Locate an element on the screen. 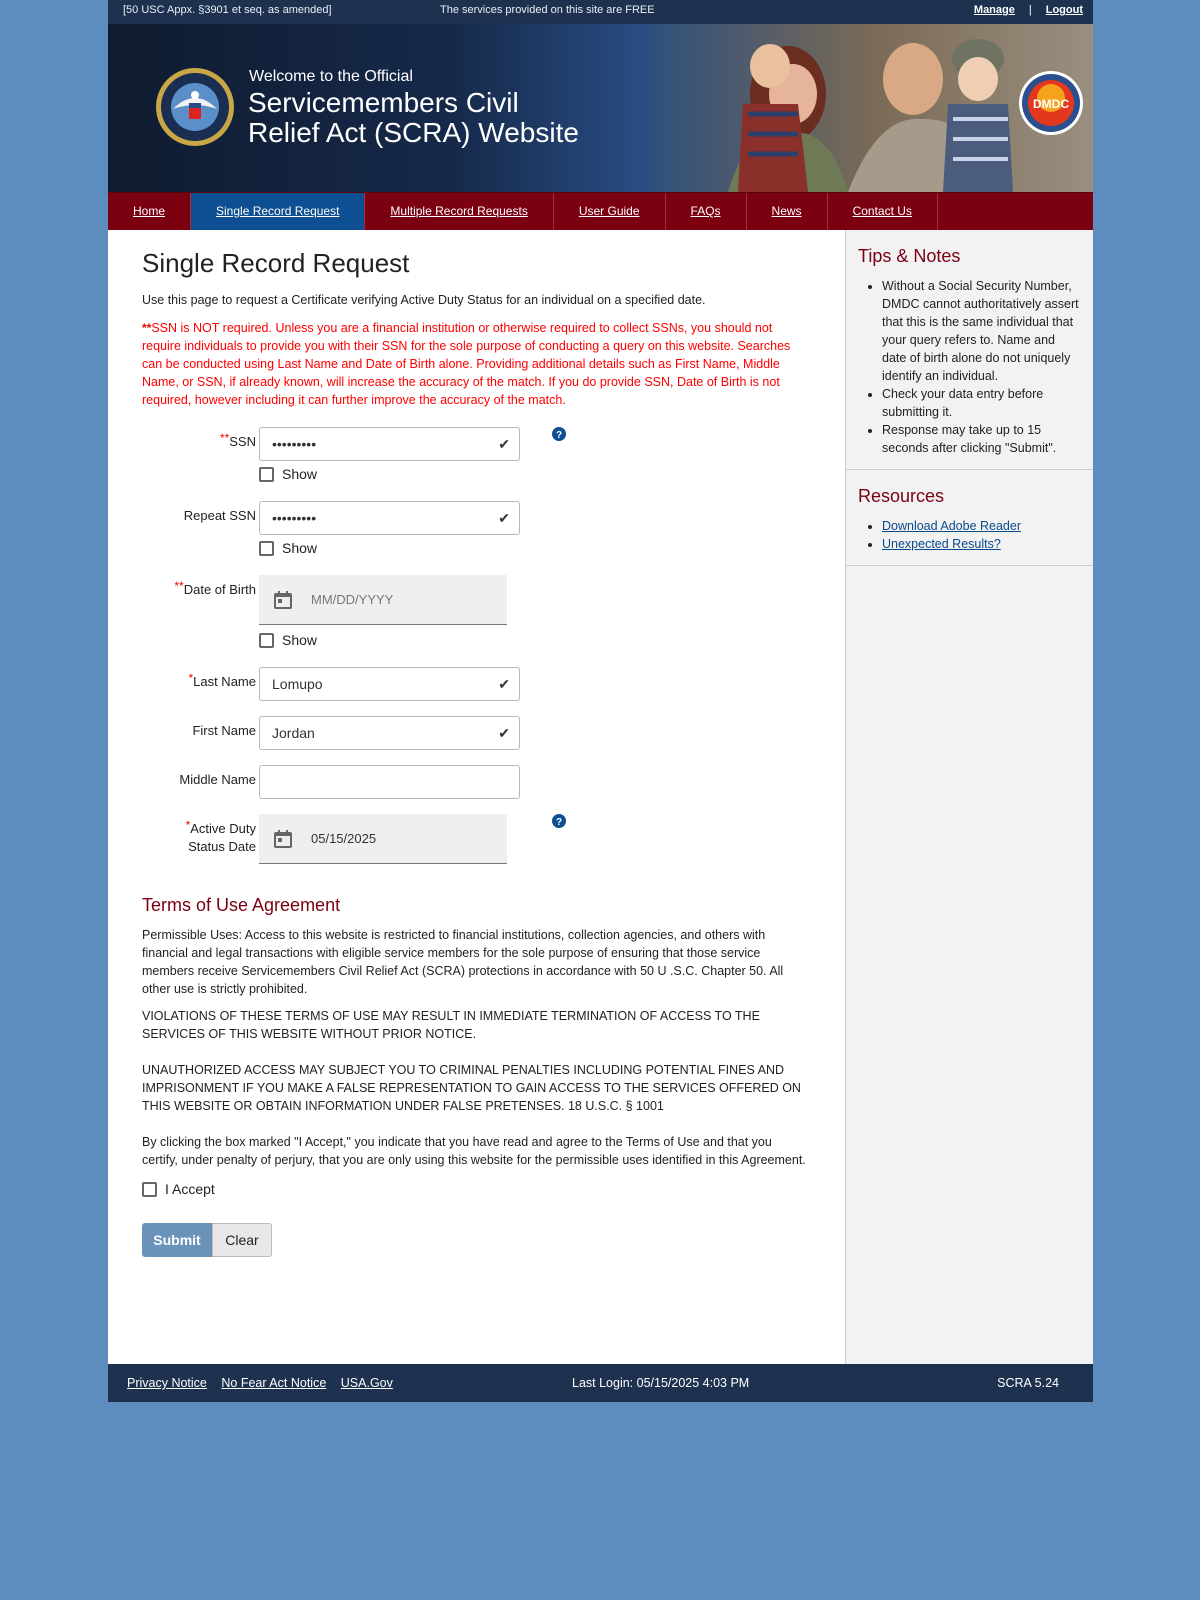 Image resolution: width=1200 pixels, height=1600 pixels. tips-title: Tips & Notes is located at coordinates (909, 256).